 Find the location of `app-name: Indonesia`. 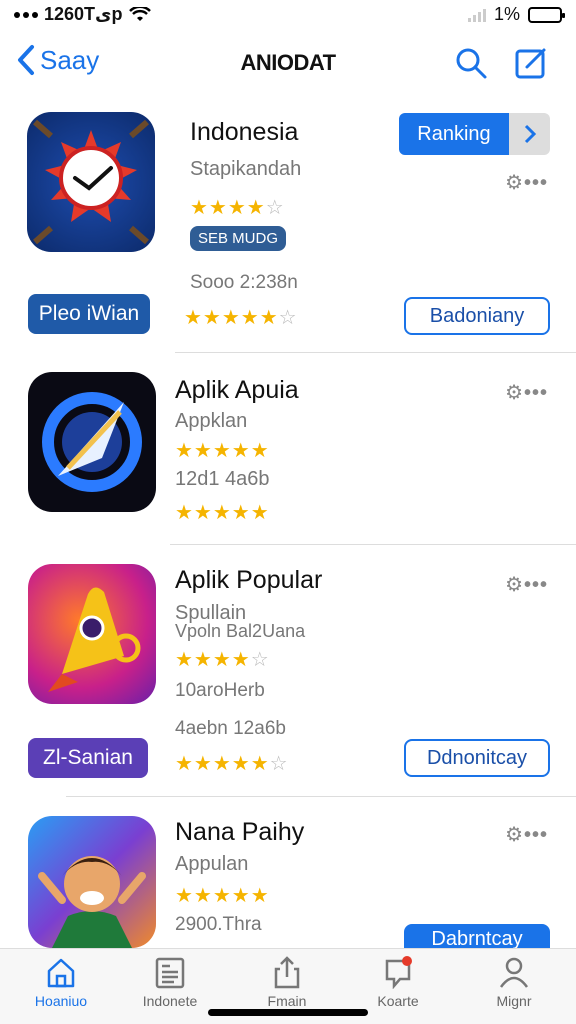

app-name: Indonesia is located at coordinates (244, 132).